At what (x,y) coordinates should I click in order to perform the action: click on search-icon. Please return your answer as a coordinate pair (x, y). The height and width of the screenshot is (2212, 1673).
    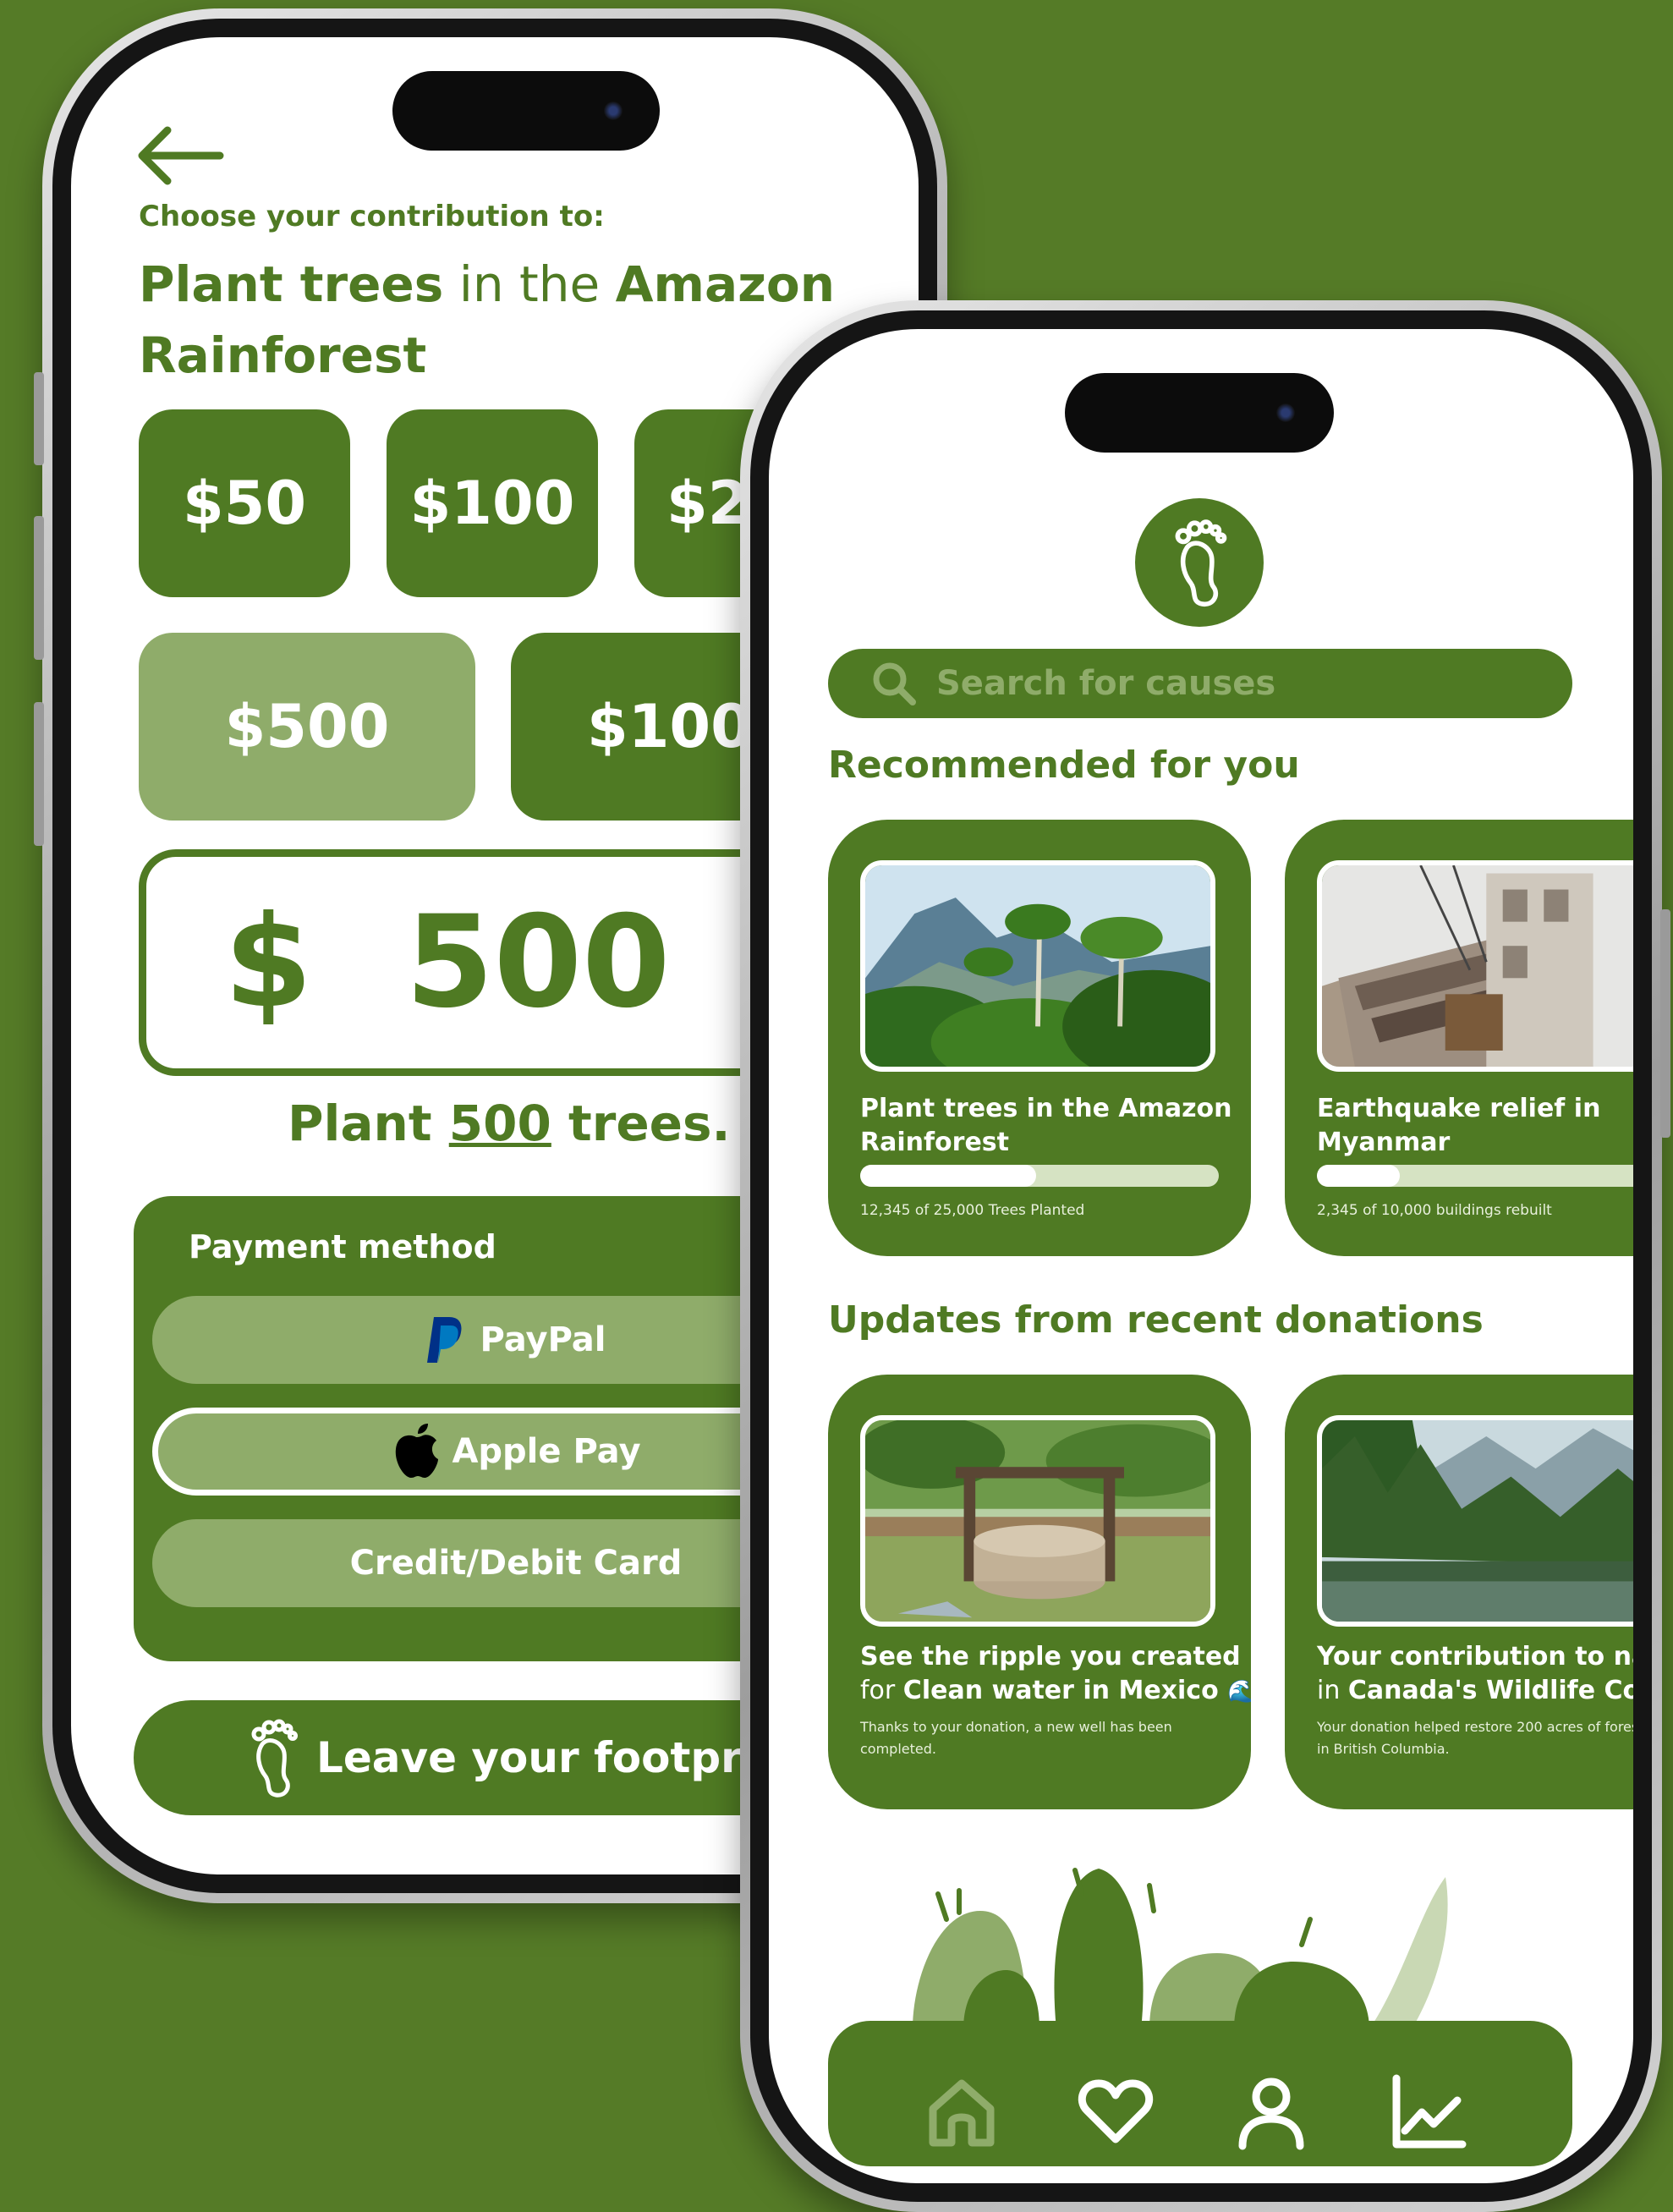
    Looking at the image, I should click on (894, 683).